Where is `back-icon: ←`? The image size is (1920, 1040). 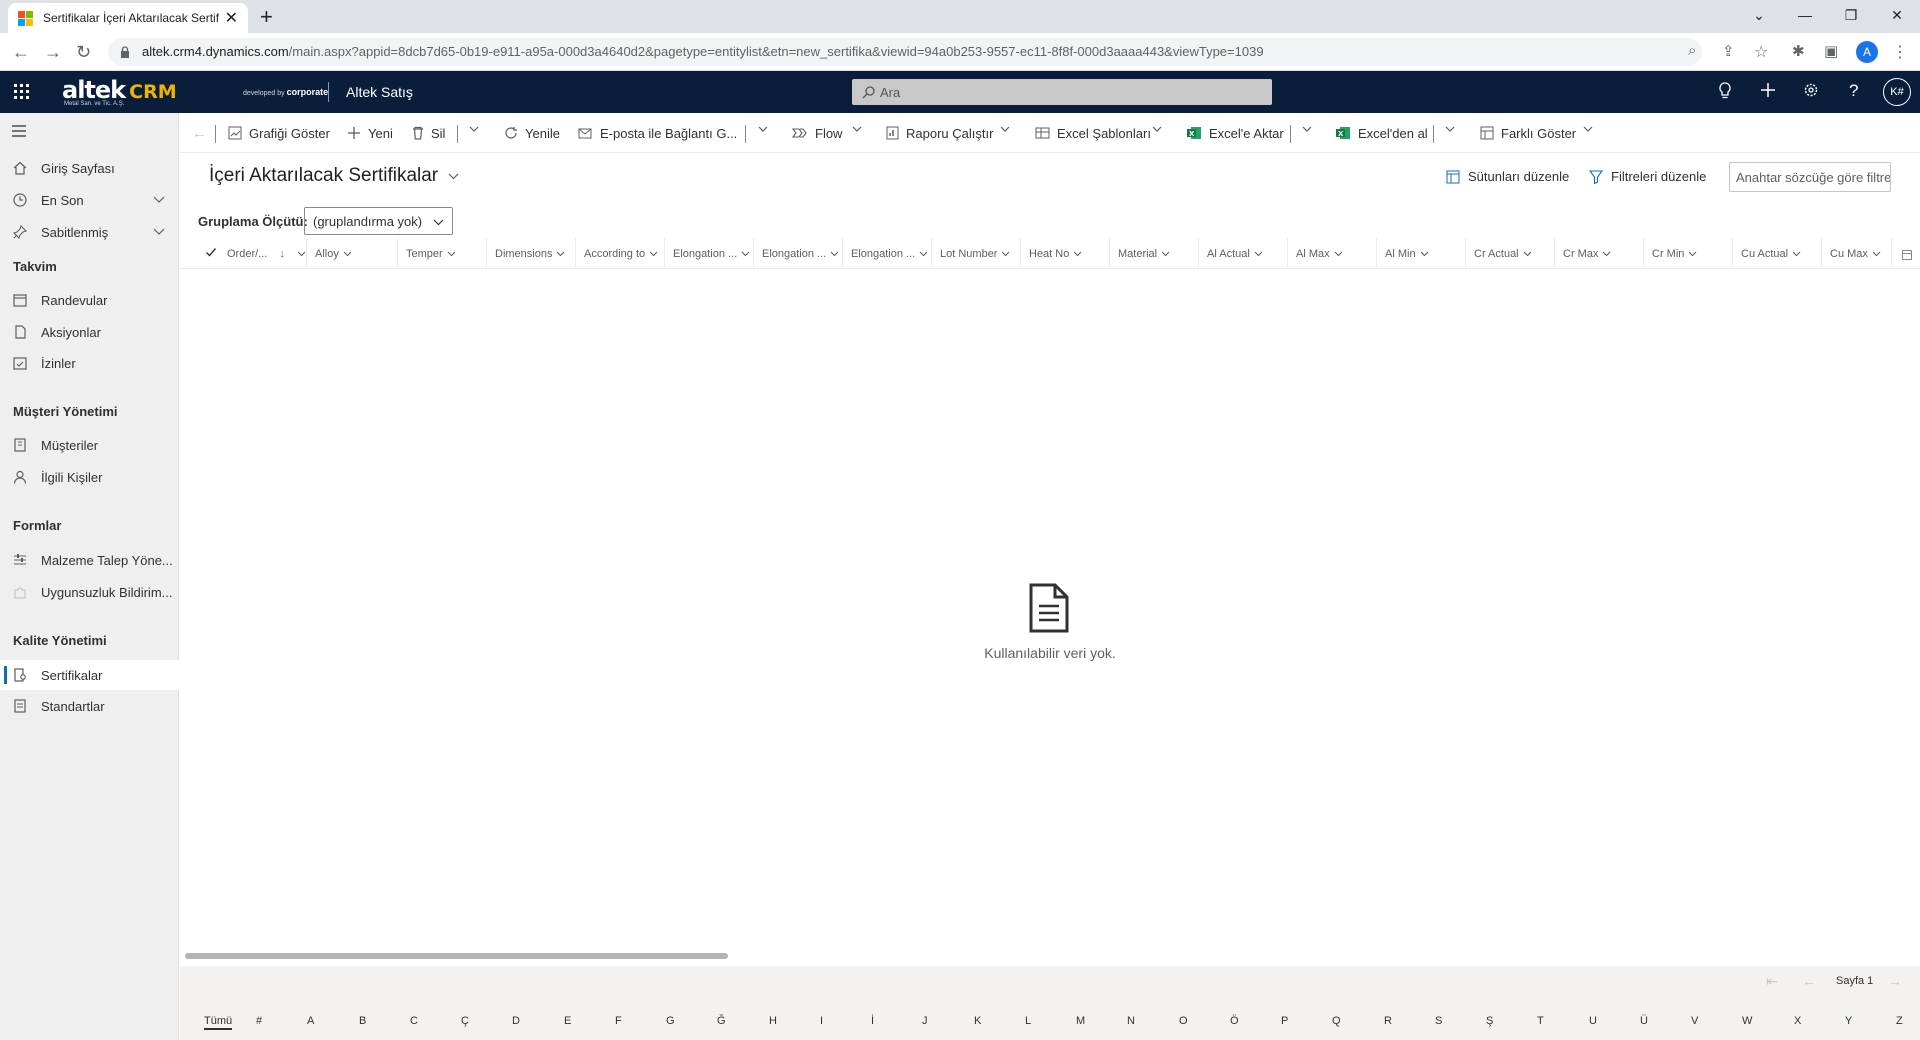
back-icon: ← is located at coordinates (21, 52).